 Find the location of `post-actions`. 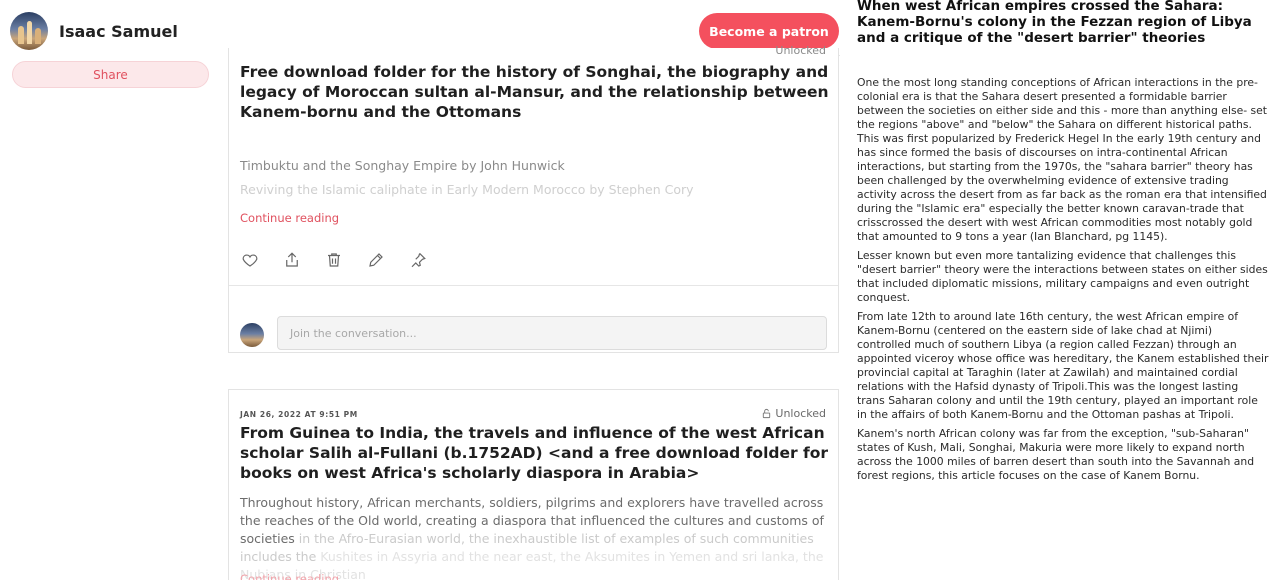

post-actions is located at coordinates (334, 260).